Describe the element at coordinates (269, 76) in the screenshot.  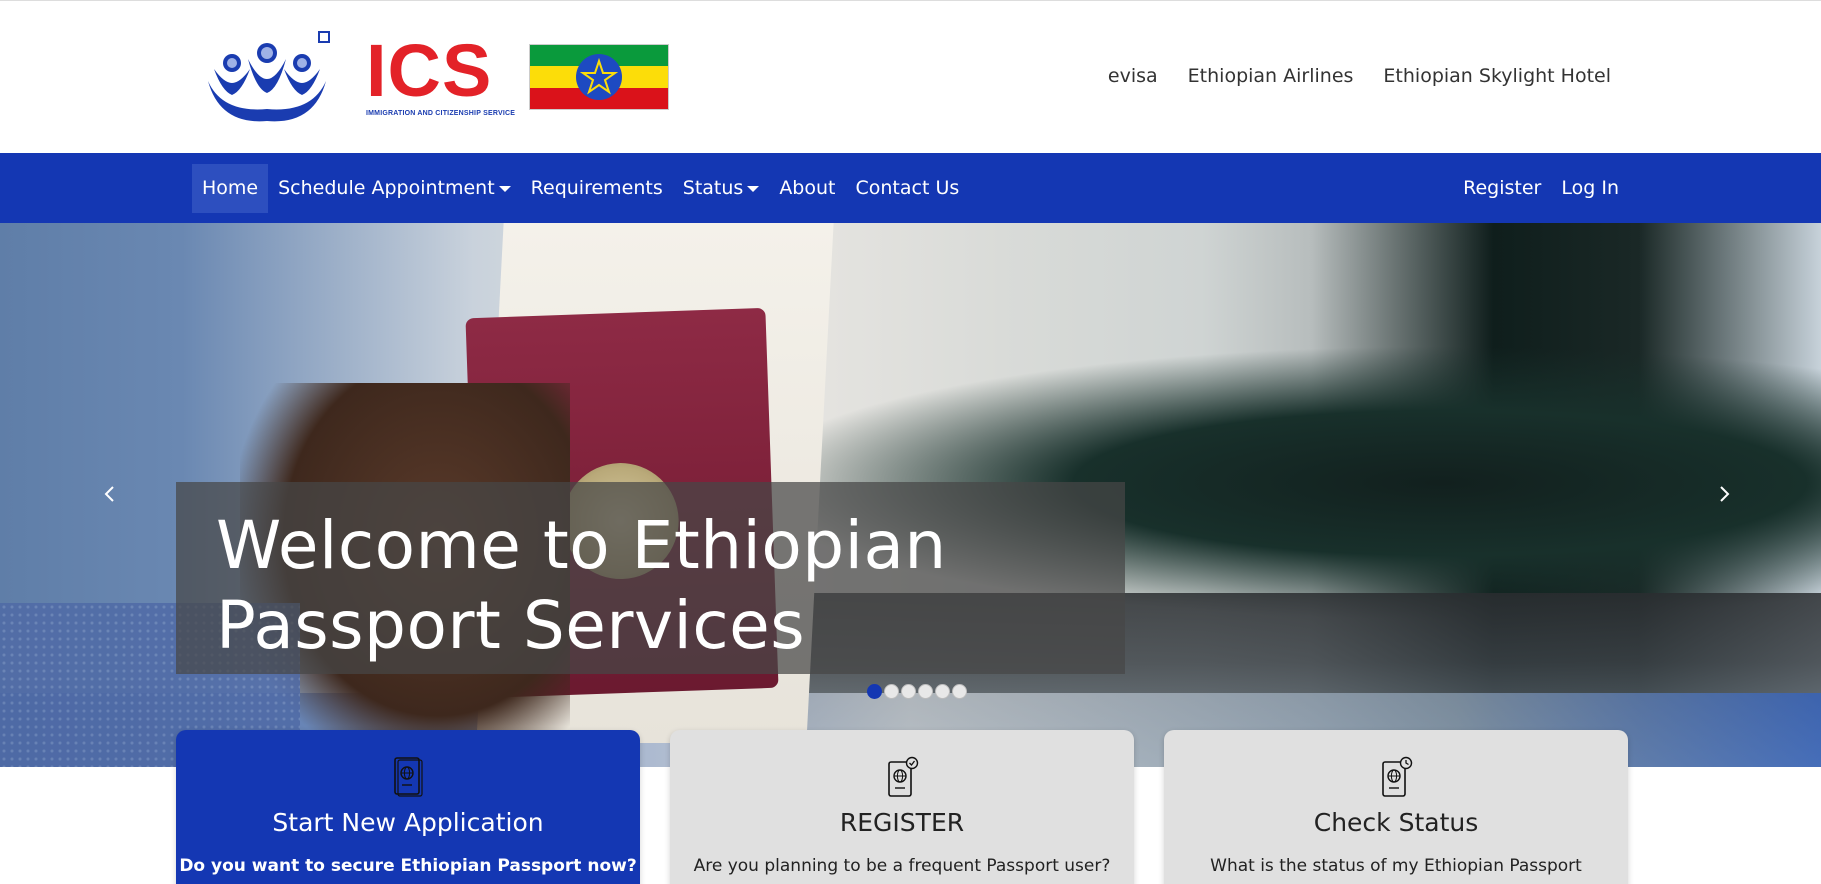
I see `people-logo-icon` at that location.